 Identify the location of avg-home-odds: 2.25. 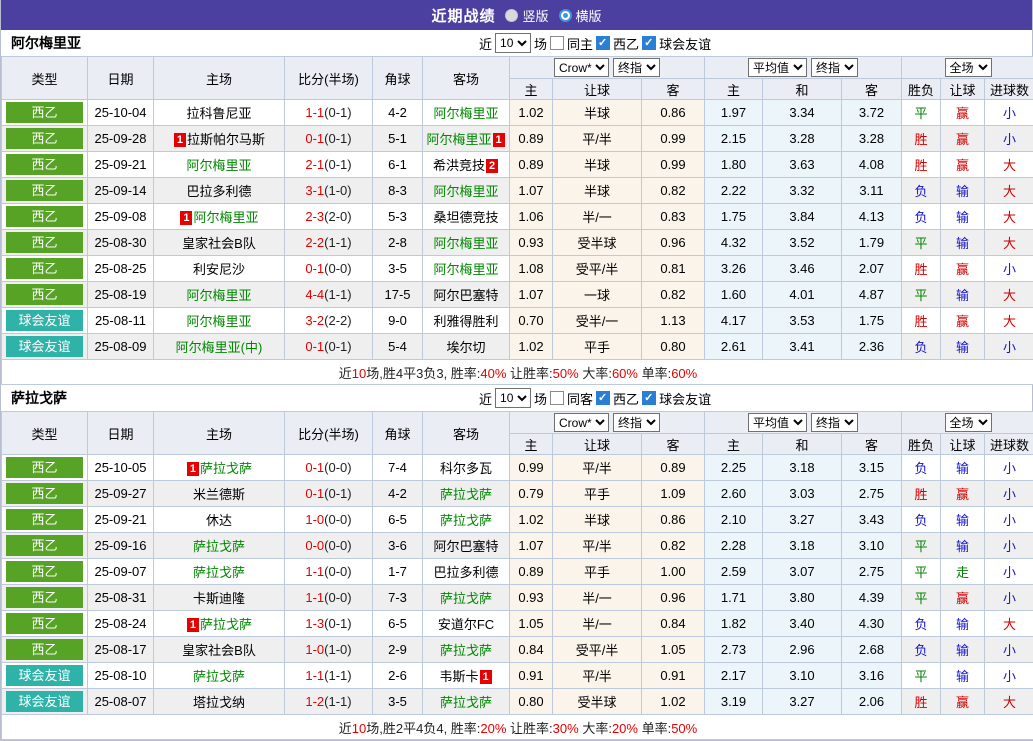
(734, 468).